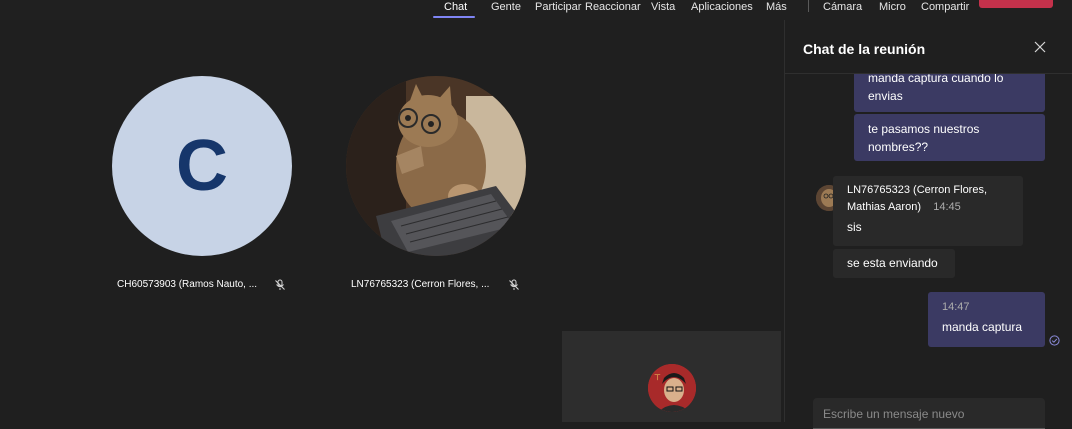  What do you see at coordinates (982, 327) in the screenshot?
I see `message-text: manda captura` at bounding box center [982, 327].